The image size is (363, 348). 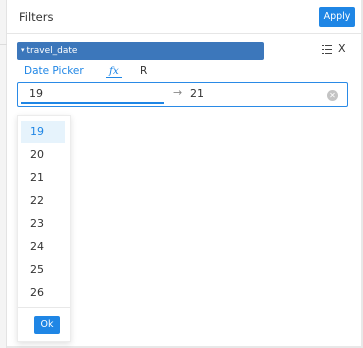 I want to click on panel-title: Filters, so click(x=36, y=17).